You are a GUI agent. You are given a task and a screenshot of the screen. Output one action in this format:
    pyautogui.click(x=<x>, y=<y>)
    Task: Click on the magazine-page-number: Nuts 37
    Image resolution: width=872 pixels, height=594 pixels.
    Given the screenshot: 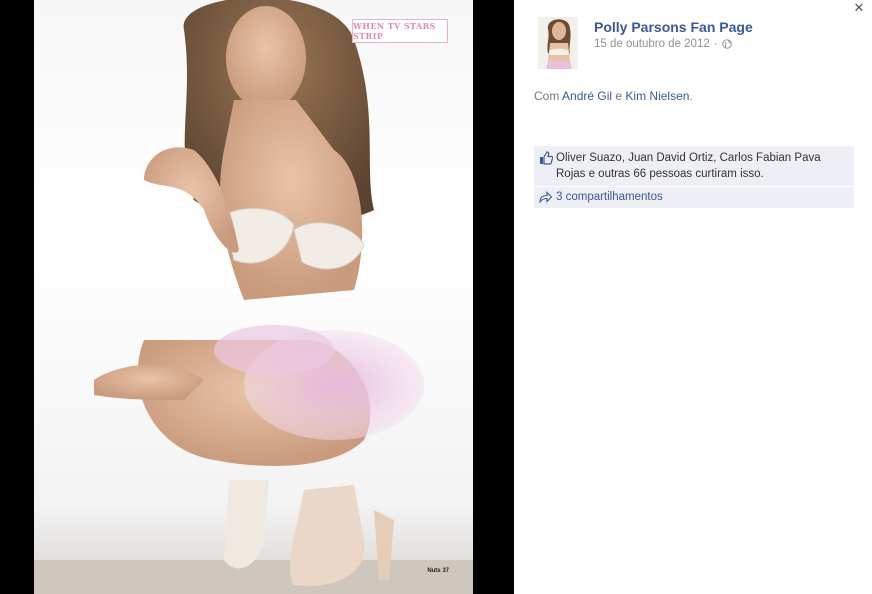 What is the action you would take?
    pyautogui.click(x=438, y=571)
    